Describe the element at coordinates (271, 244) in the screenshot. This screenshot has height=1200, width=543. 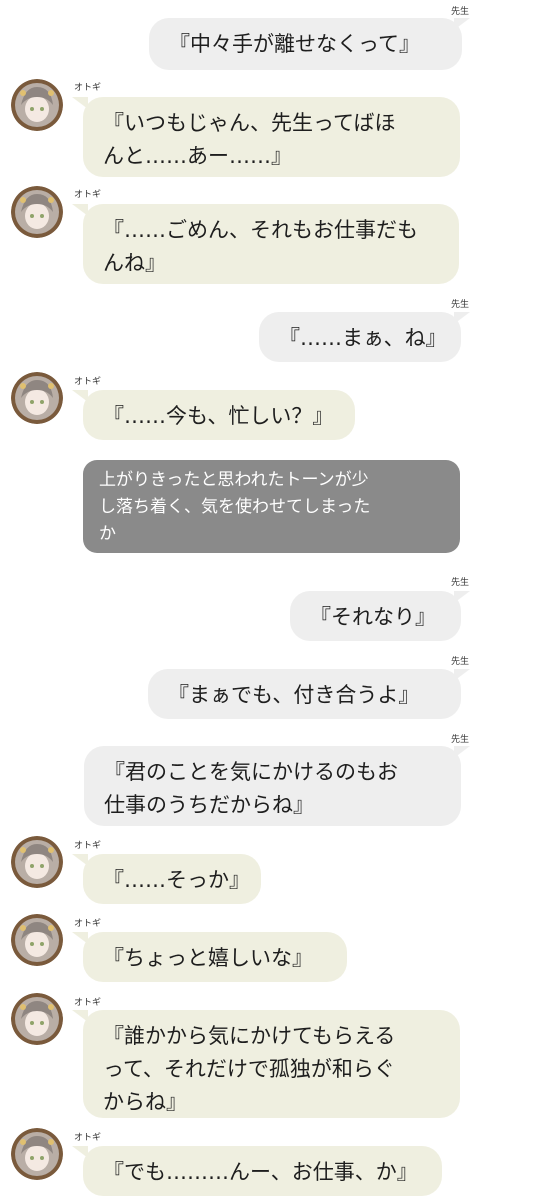
I see `message-bubble-otogi: 『……ごめん、それもお仕事だも んね』` at that location.